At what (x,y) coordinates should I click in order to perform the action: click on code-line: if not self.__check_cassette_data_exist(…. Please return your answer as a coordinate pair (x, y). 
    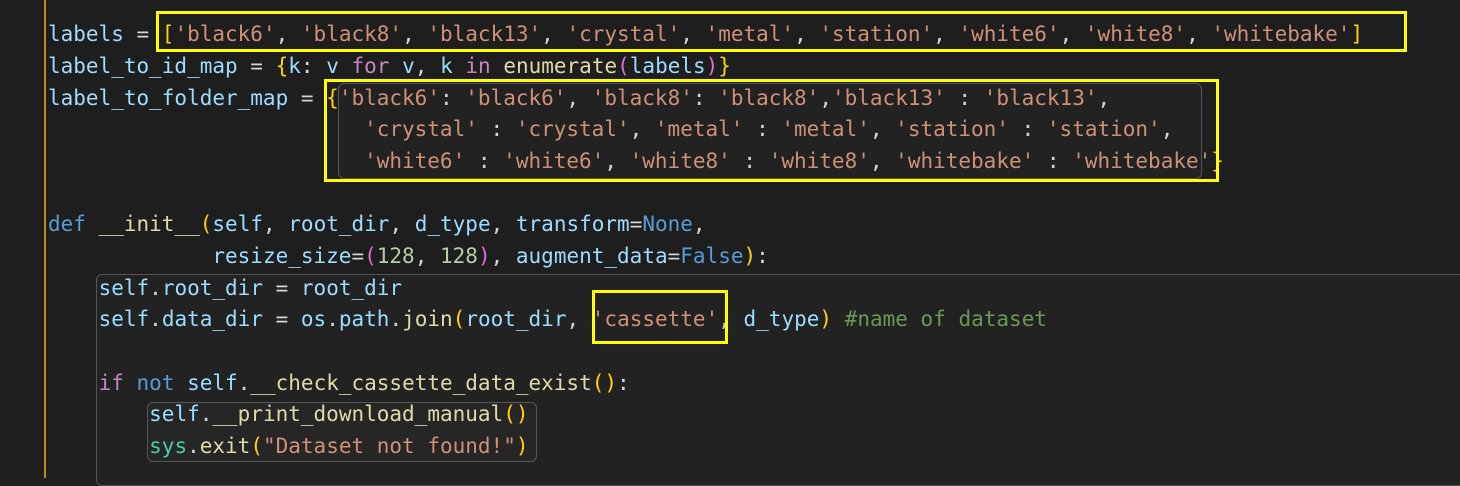
    Looking at the image, I should click on (339, 383).